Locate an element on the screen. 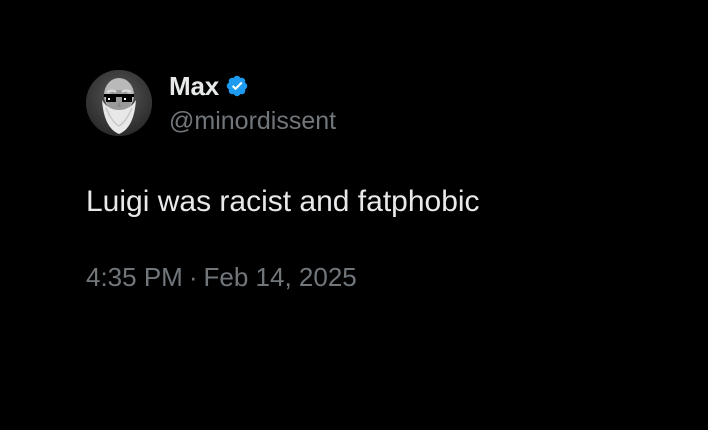  avatar-image is located at coordinates (119, 103).